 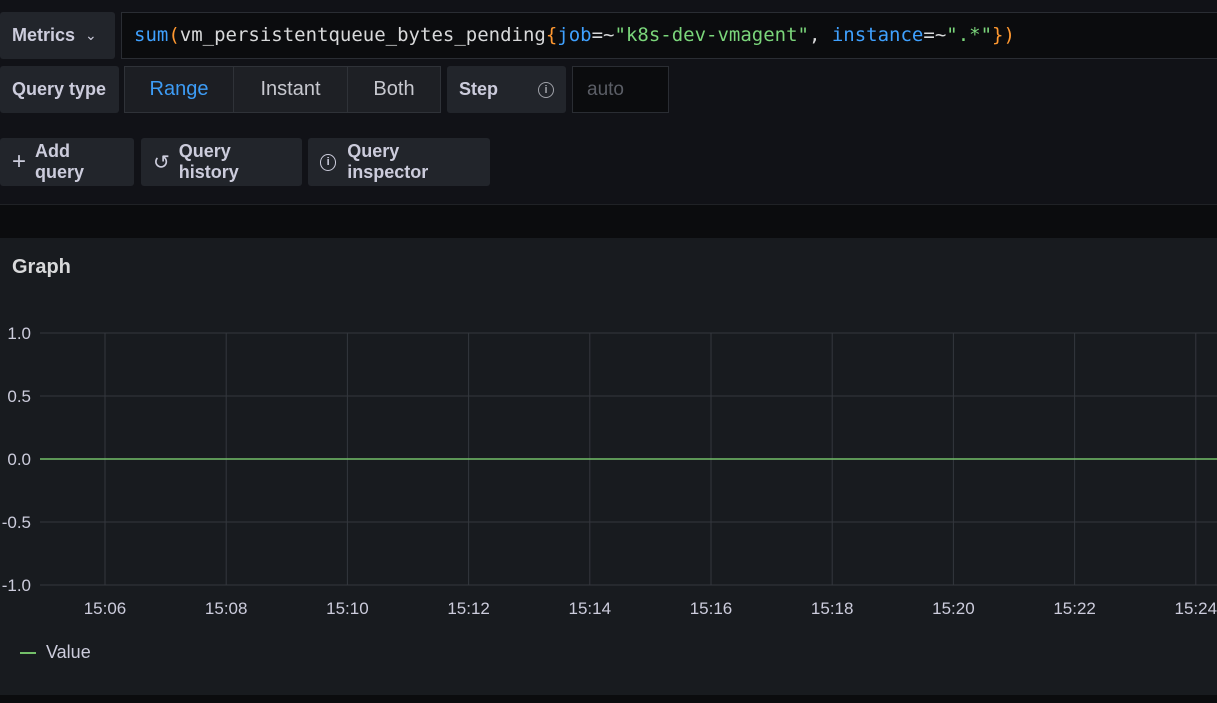 What do you see at coordinates (608, 699) in the screenshot?
I see `bottom-divider` at bounding box center [608, 699].